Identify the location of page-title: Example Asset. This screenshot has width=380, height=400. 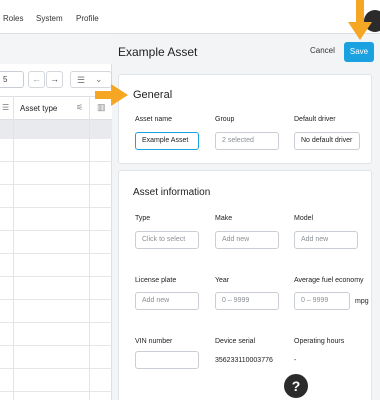
(158, 52).